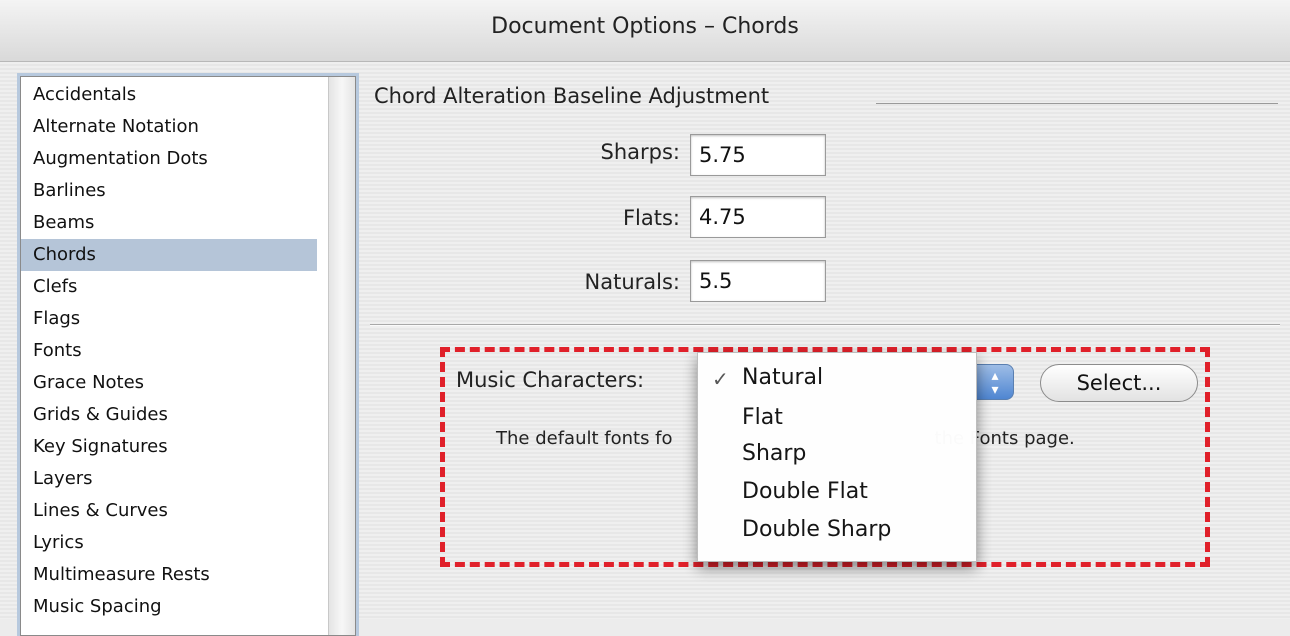 This screenshot has width=1290, height=636. What do you see at coordinates (169, 511) in the screenshot?
I see `sidebar-item-lines-curves: Lines & Curves` at bounding box center [169, 511].